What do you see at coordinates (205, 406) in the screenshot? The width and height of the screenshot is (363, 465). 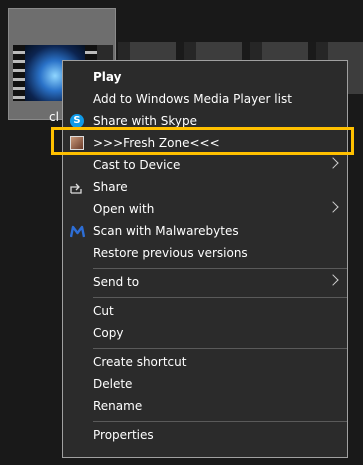 I see `menu-item-rename: Rename` at bounding box center [205, 406].